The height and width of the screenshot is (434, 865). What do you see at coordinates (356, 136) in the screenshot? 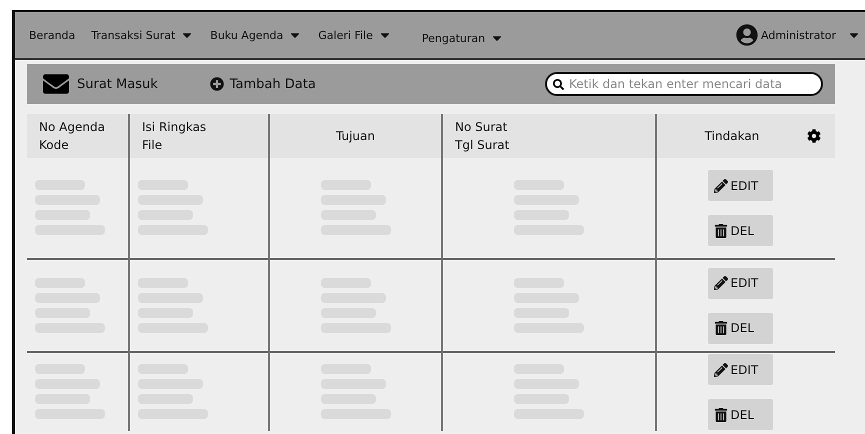
I see `column-header: Tujuan` at bounding box center [356, 136].